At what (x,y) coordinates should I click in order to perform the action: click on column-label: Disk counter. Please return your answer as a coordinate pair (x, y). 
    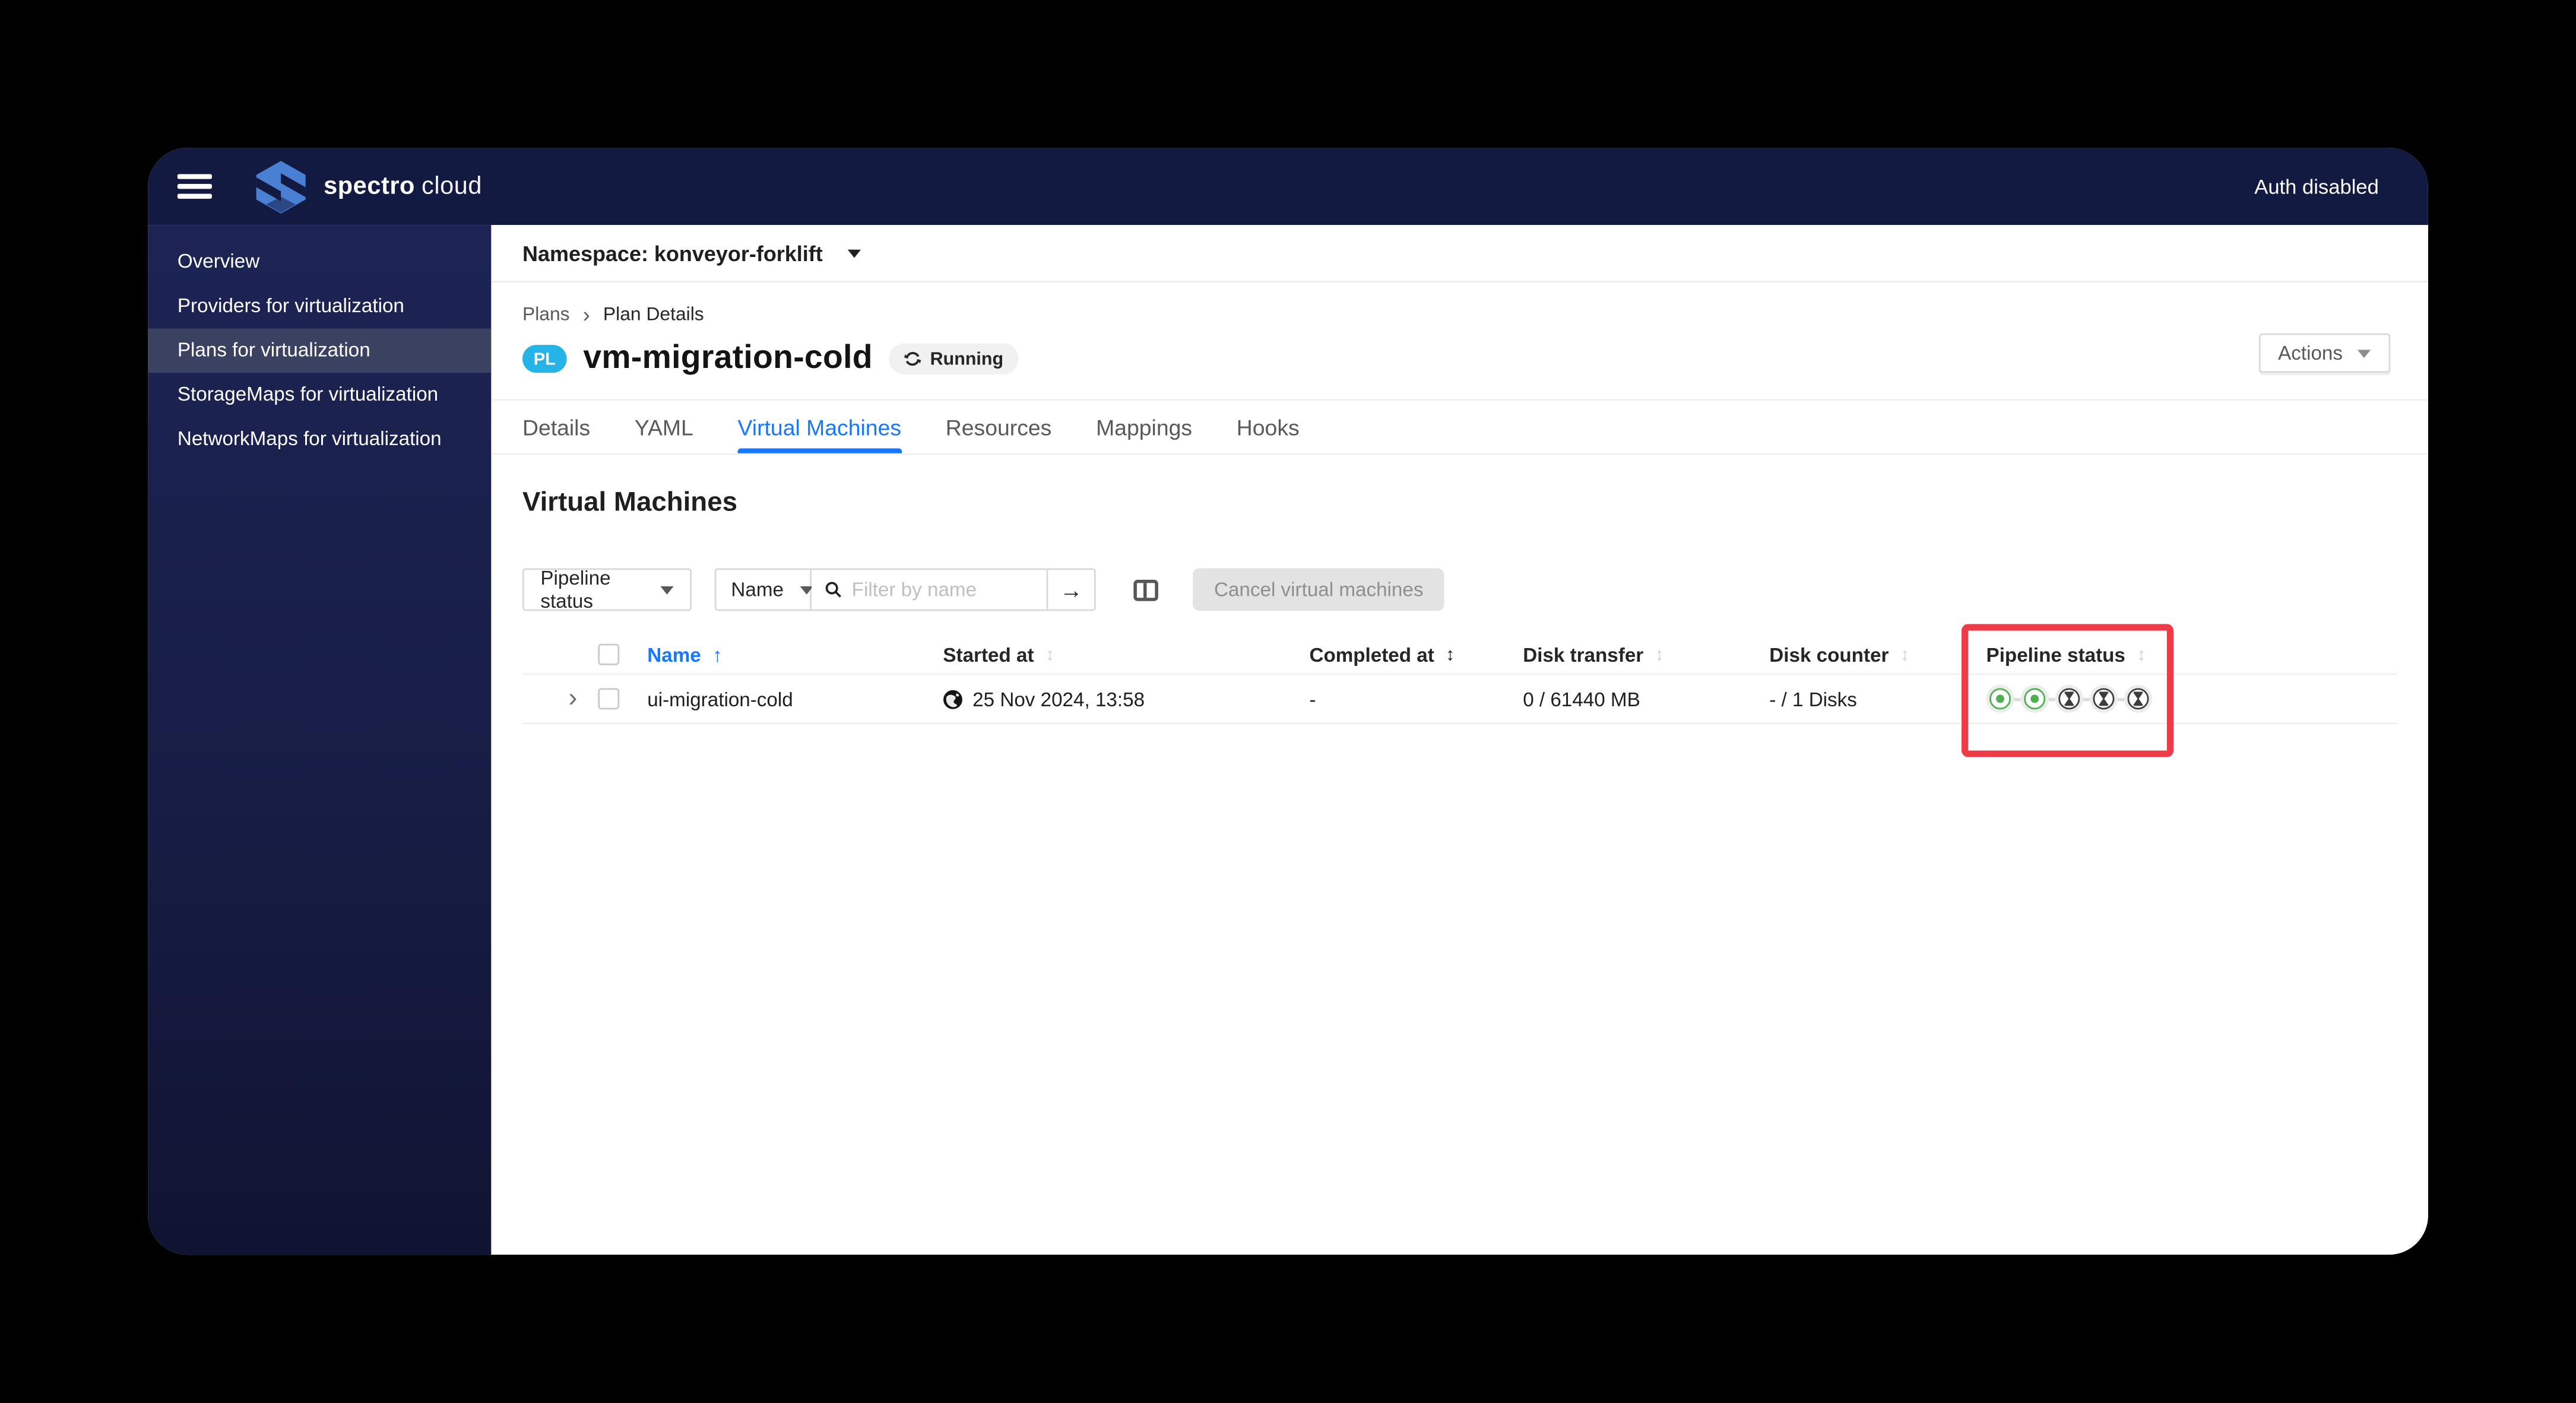
    Looking at the image, I should click on (1829, 654).